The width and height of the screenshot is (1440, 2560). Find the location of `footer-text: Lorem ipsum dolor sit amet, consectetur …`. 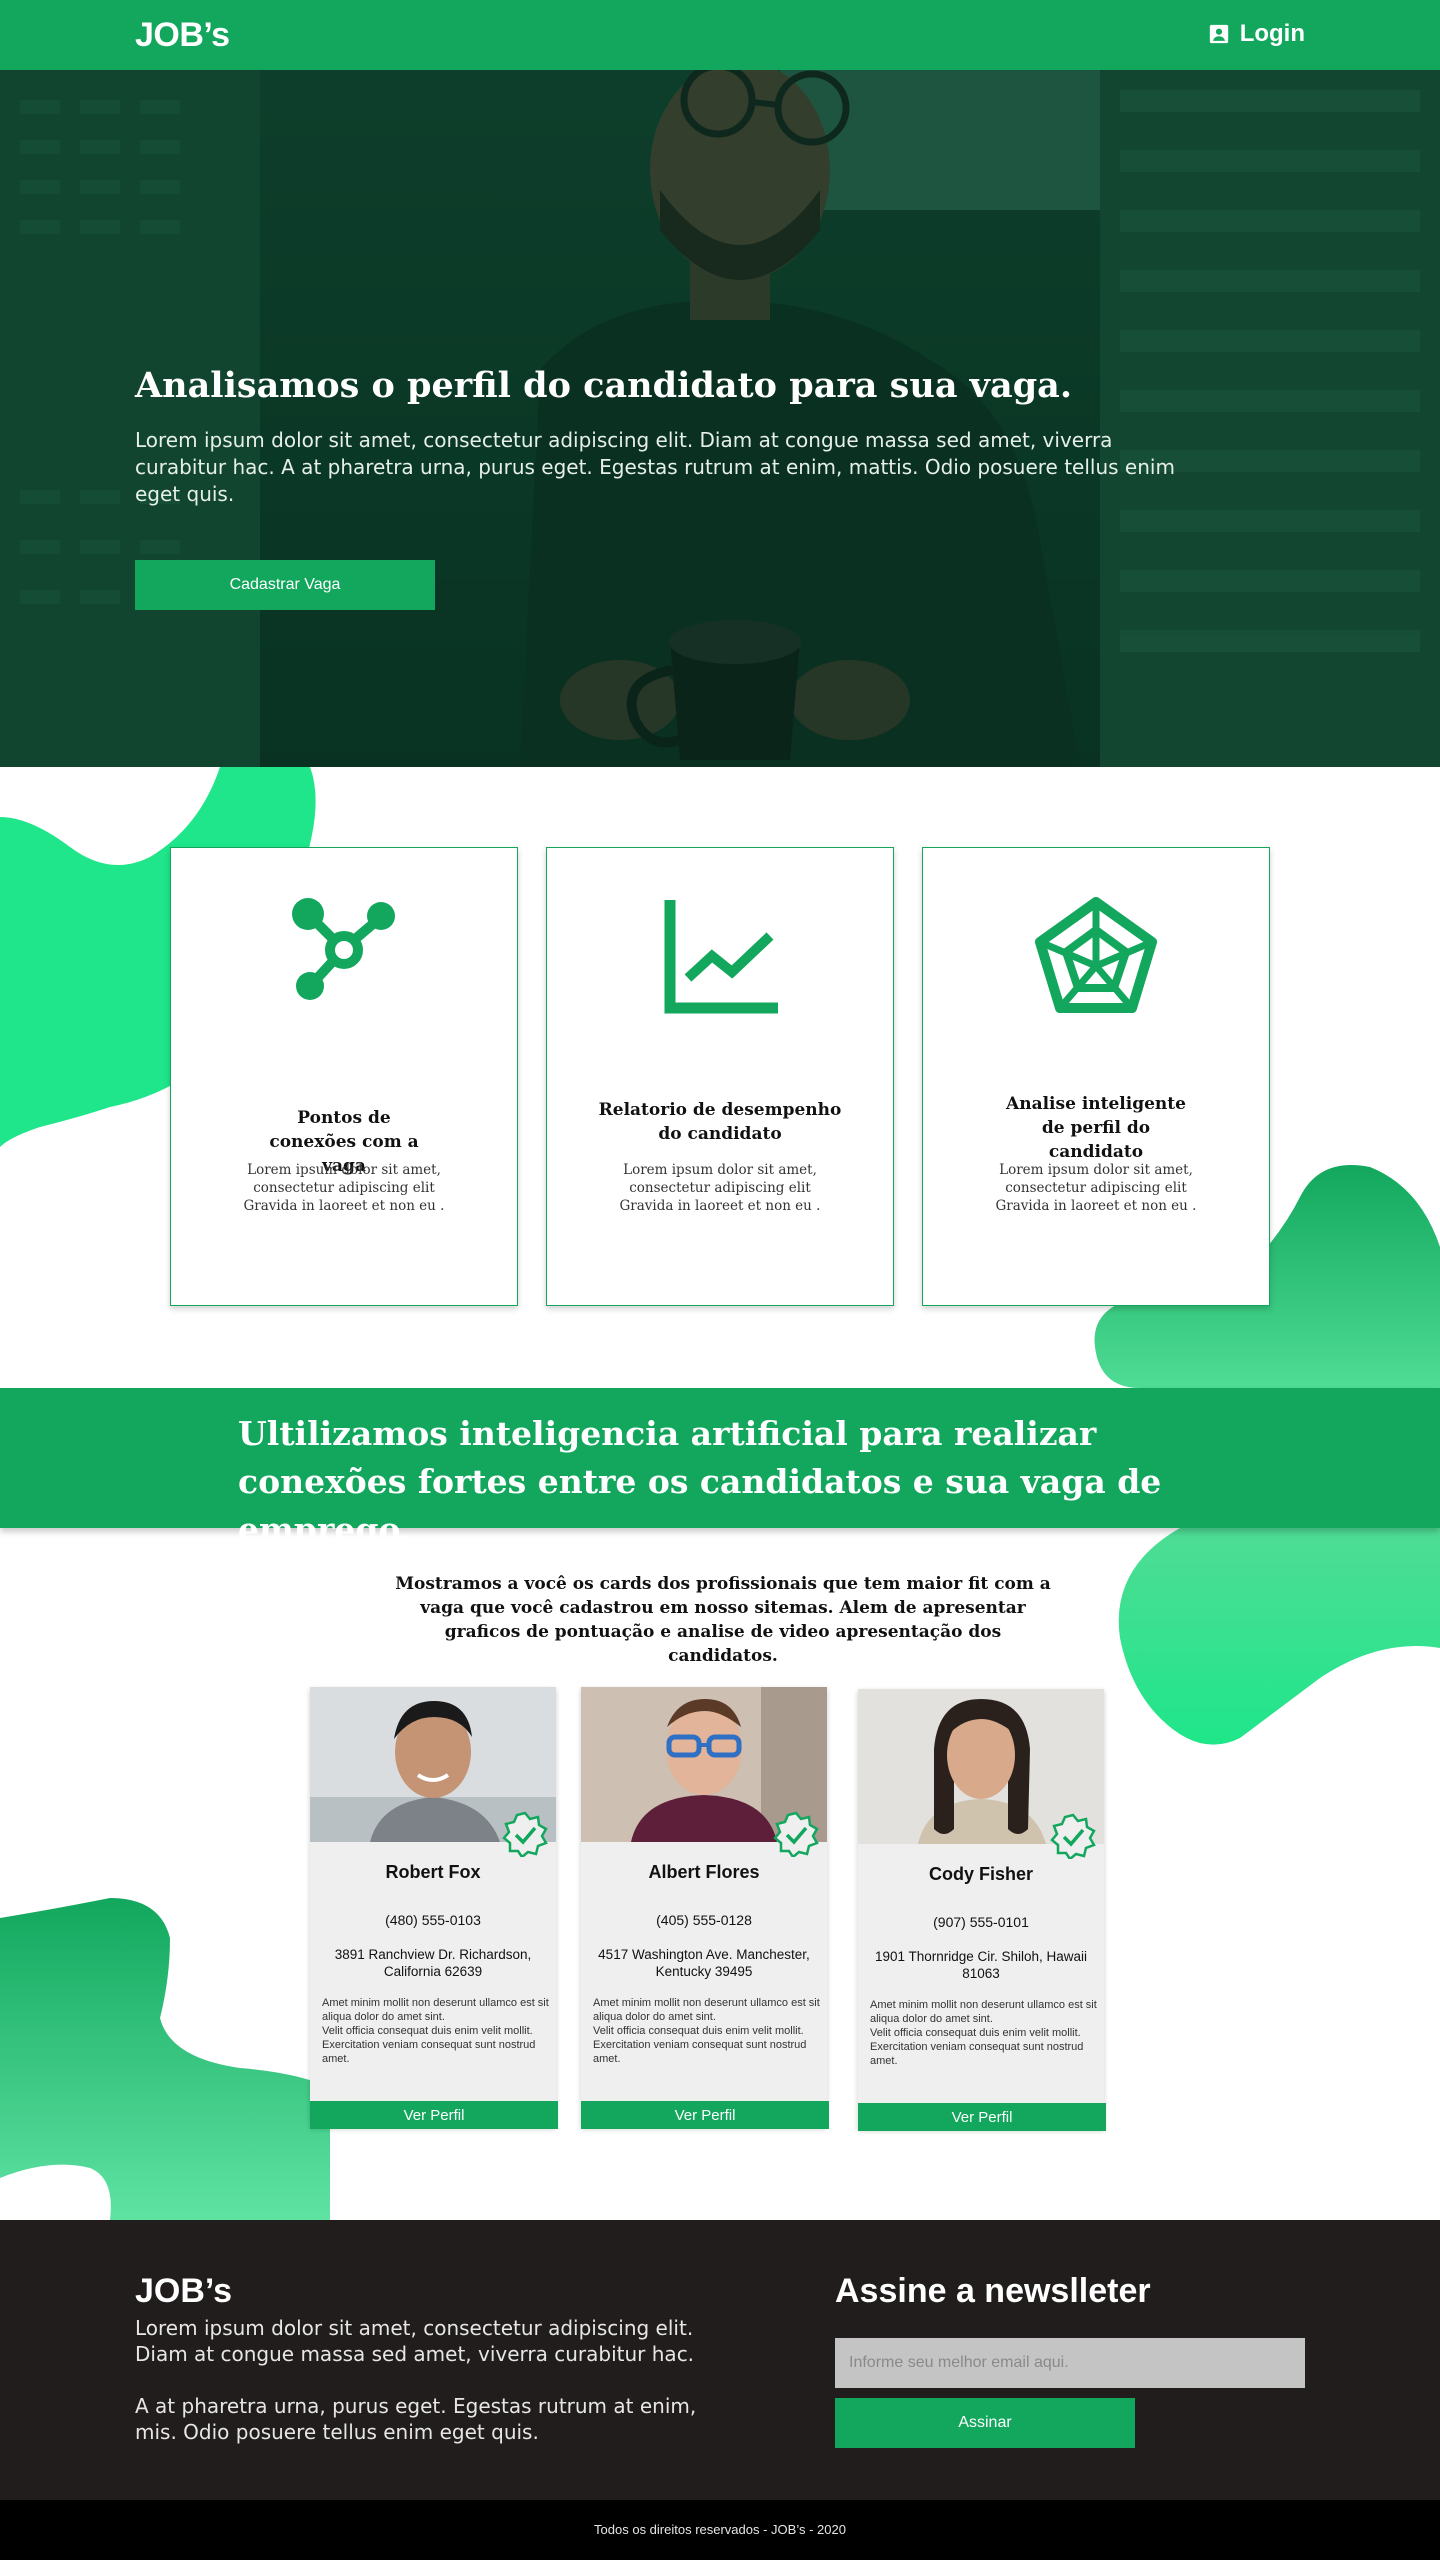

footer-text: Lorem ipsum dolor sit amet, consectetur … is located at coordinates (416, 2380).